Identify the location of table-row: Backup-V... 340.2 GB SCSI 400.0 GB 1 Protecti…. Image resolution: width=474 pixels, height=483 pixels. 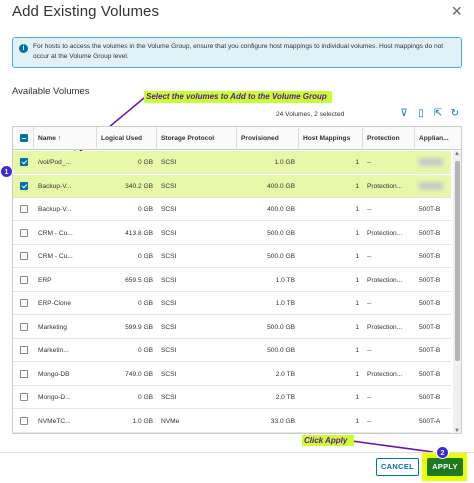
(232, 186).